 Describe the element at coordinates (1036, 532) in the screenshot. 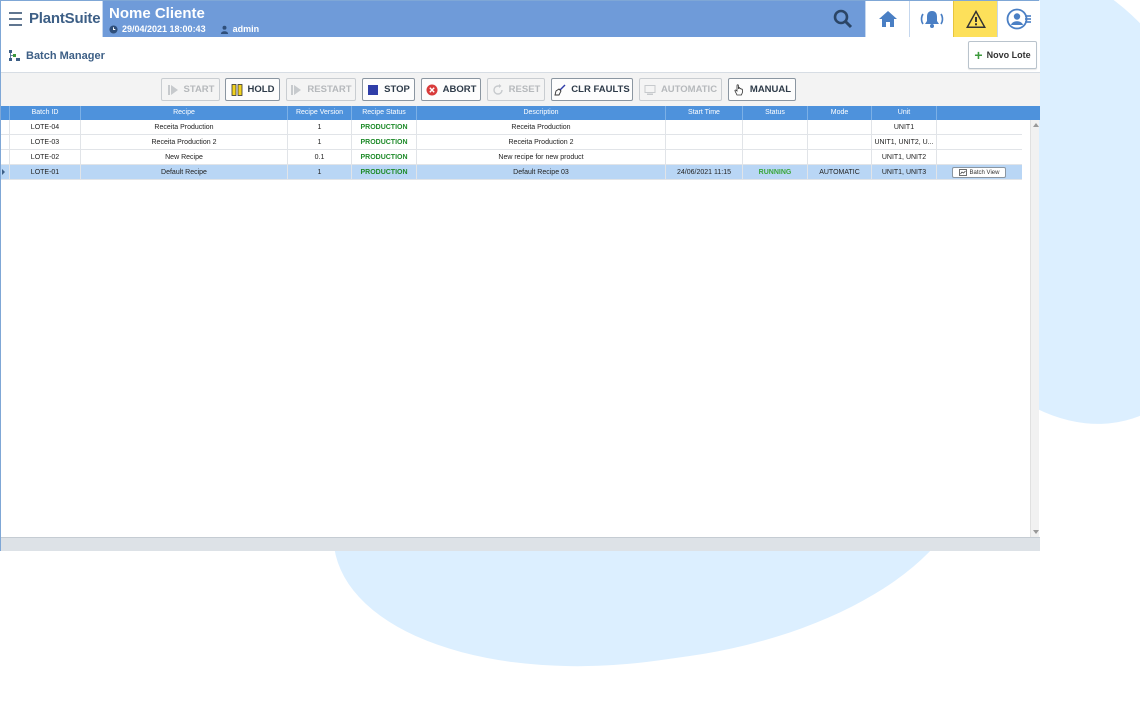

I see `scroll-down-icon` at that location.